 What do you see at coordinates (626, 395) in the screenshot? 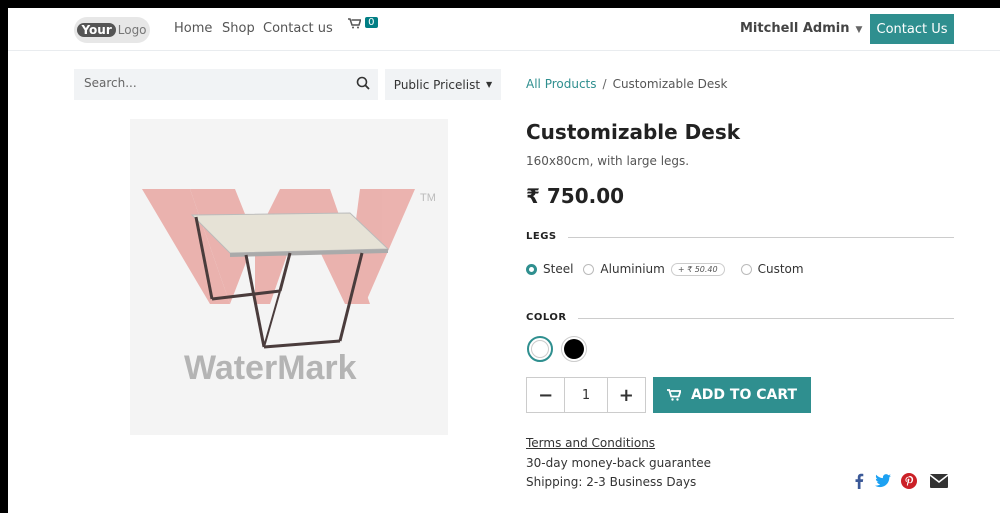
I see `quantity-plus-button: +` at bounding box center [626, 395].